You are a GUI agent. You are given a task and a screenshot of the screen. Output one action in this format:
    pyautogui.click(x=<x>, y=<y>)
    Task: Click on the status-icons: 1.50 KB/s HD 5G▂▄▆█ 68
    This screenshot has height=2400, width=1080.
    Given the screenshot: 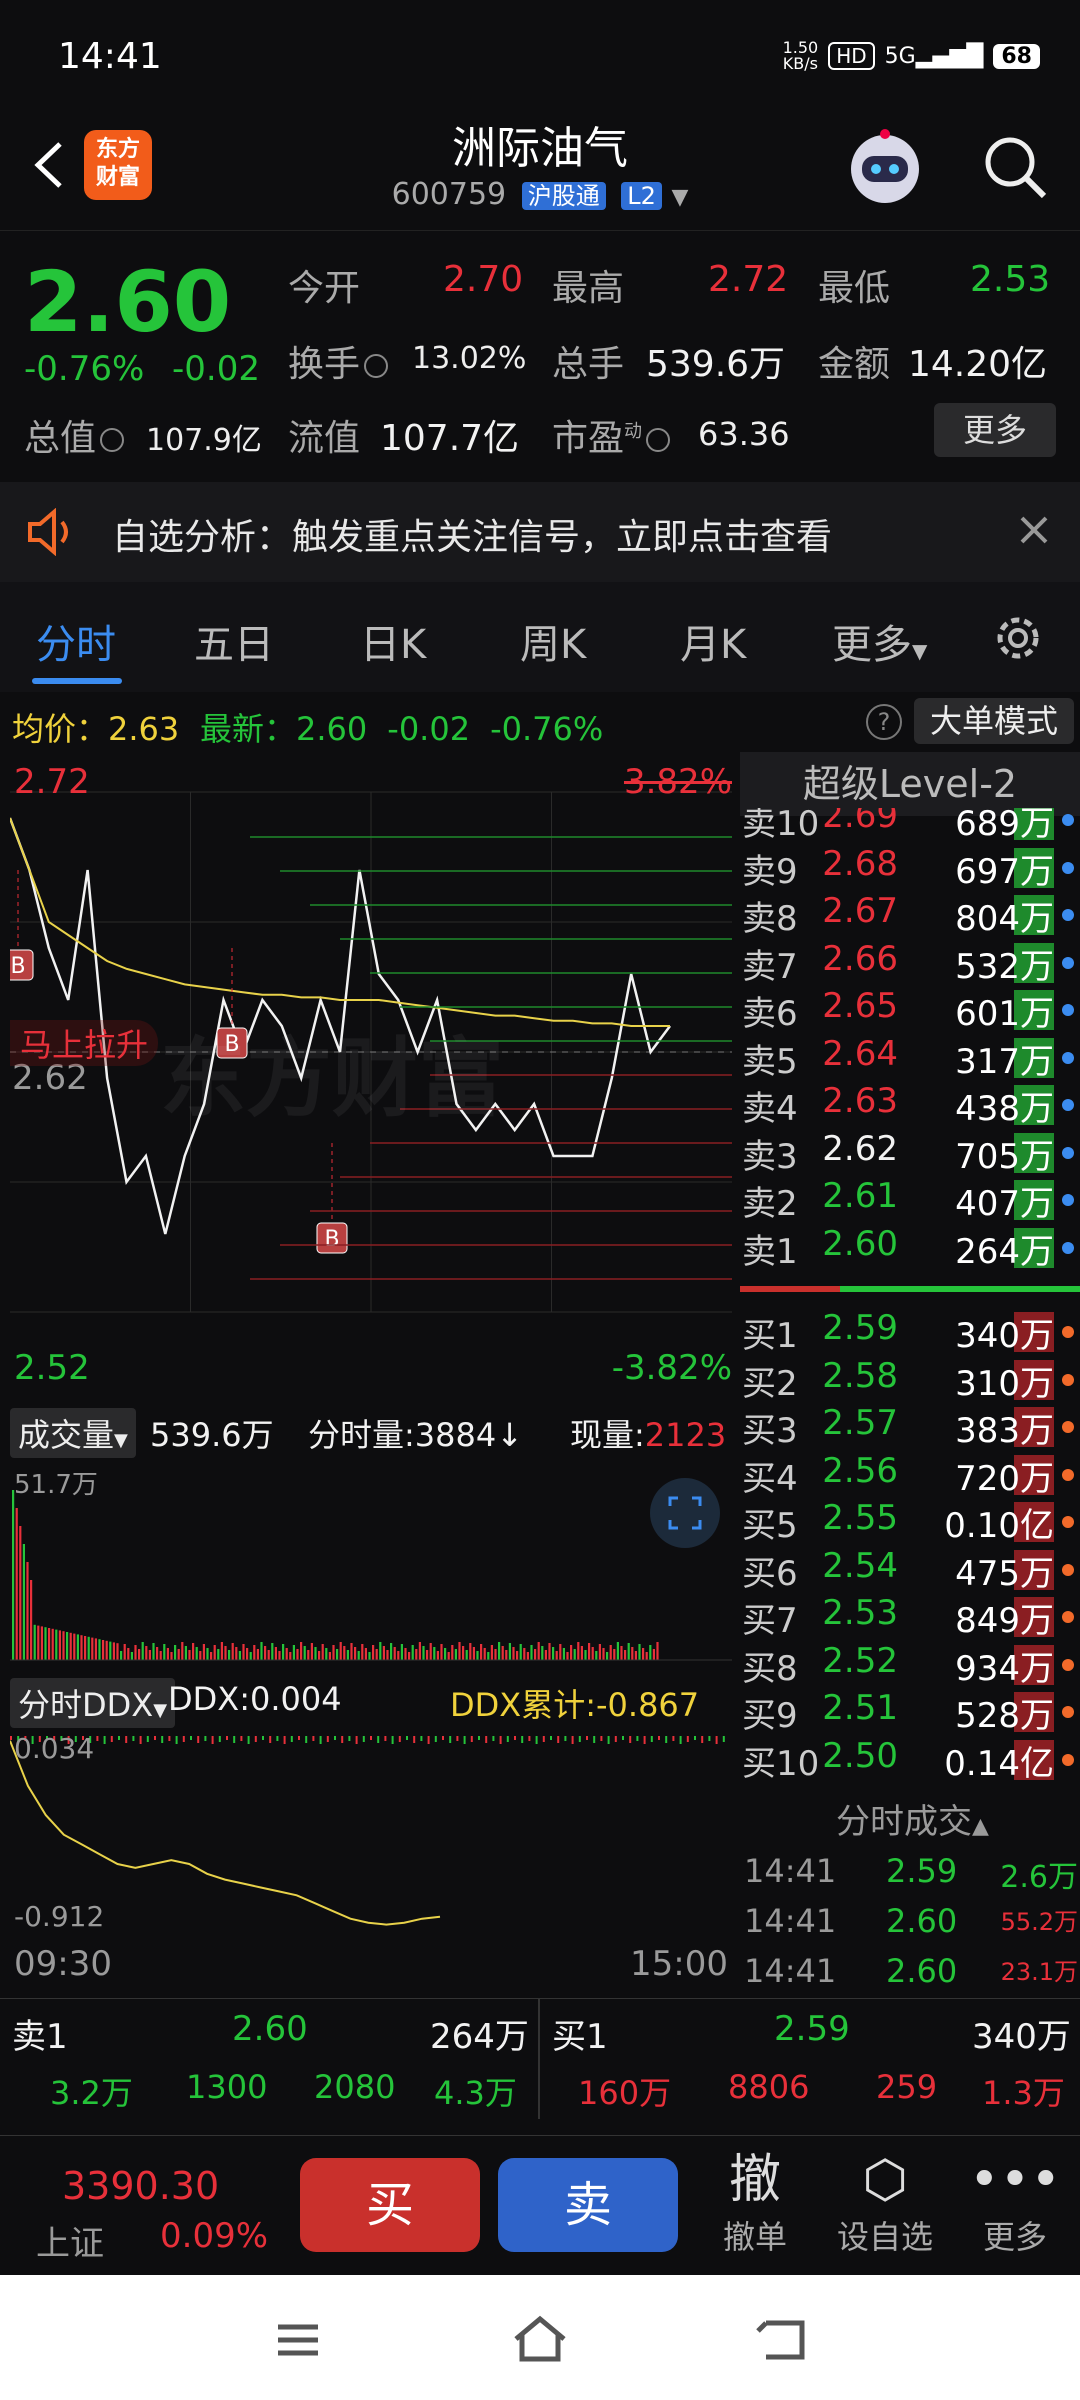 What is the action you would take?
    pyautogui.click(x=911, y=56)
    